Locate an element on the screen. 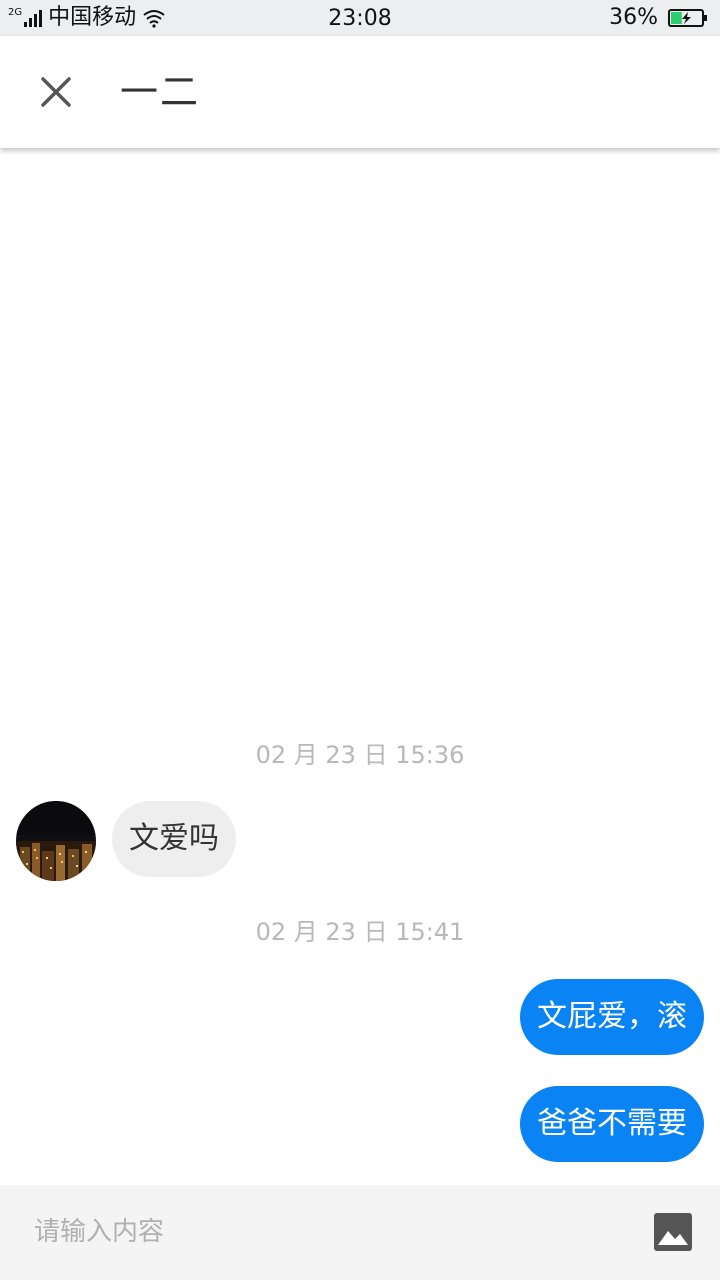  status-right: 36% is located at coordinates (658, 18).